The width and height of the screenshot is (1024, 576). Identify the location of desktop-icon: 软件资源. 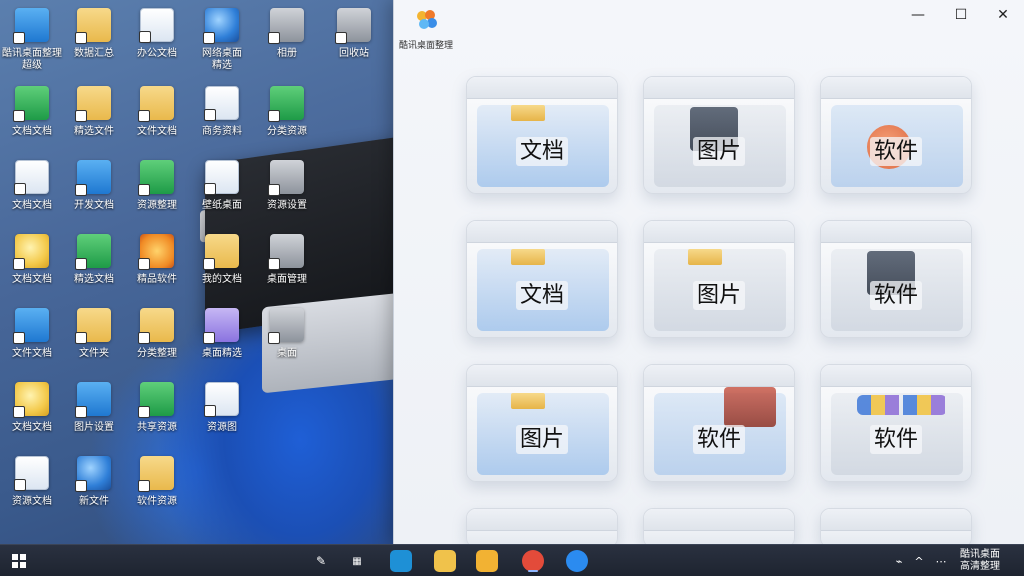
(157, 491).